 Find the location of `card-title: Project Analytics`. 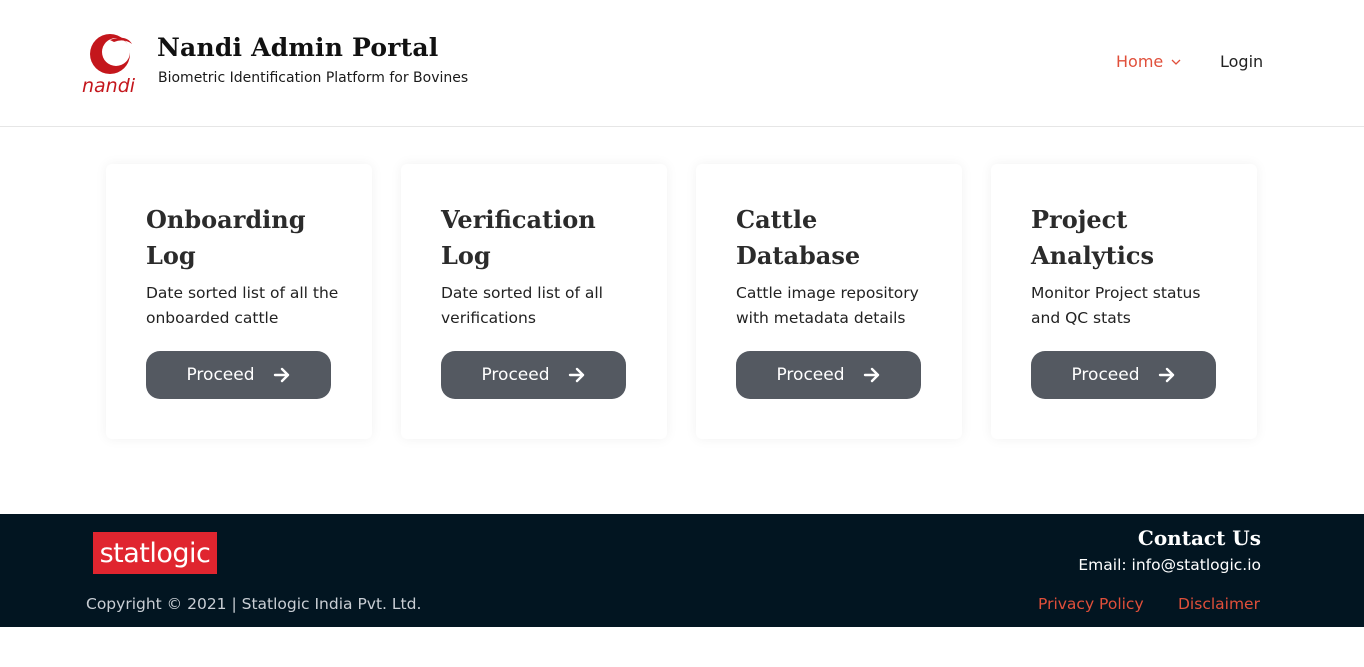

card-title: Project Analytics is located at coordinates (1131, 238).